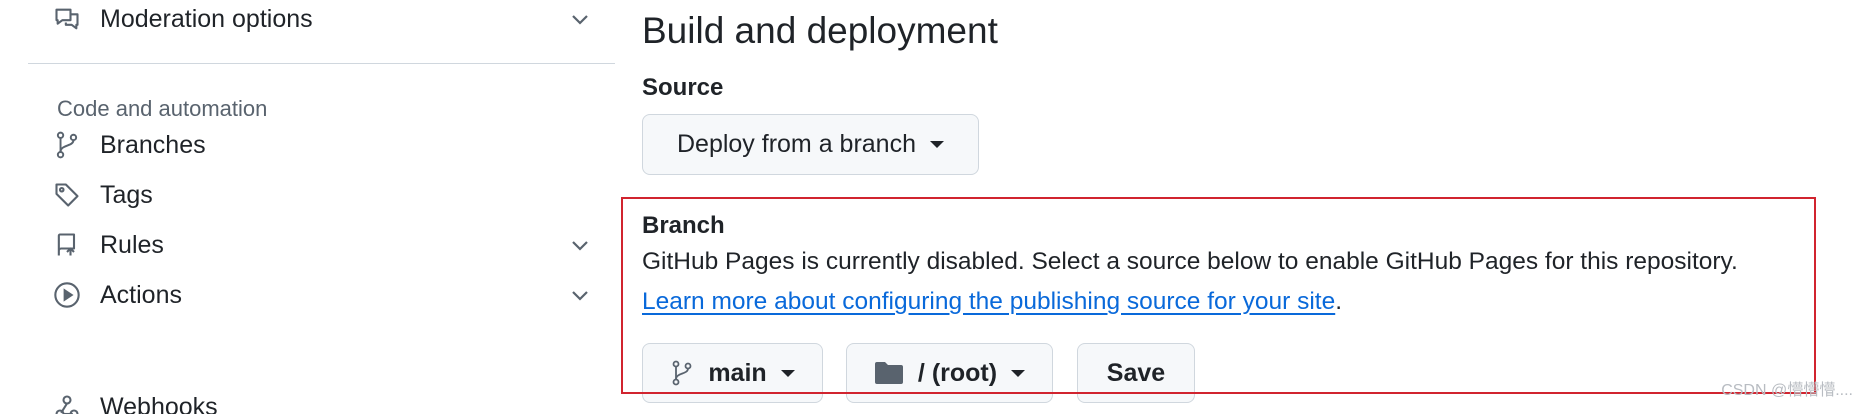  Describe the element at coordinates (126, 194) in the screenshot. I see `sidebar-item-label: Tags` at that location.